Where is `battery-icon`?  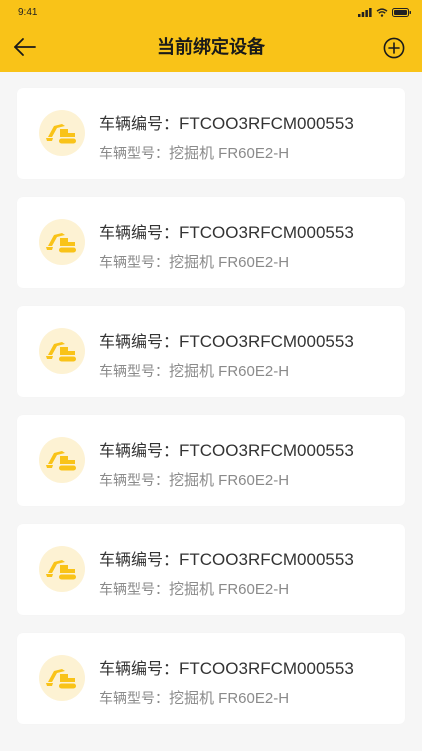 battery-icon is located at coordinates (401, 12).